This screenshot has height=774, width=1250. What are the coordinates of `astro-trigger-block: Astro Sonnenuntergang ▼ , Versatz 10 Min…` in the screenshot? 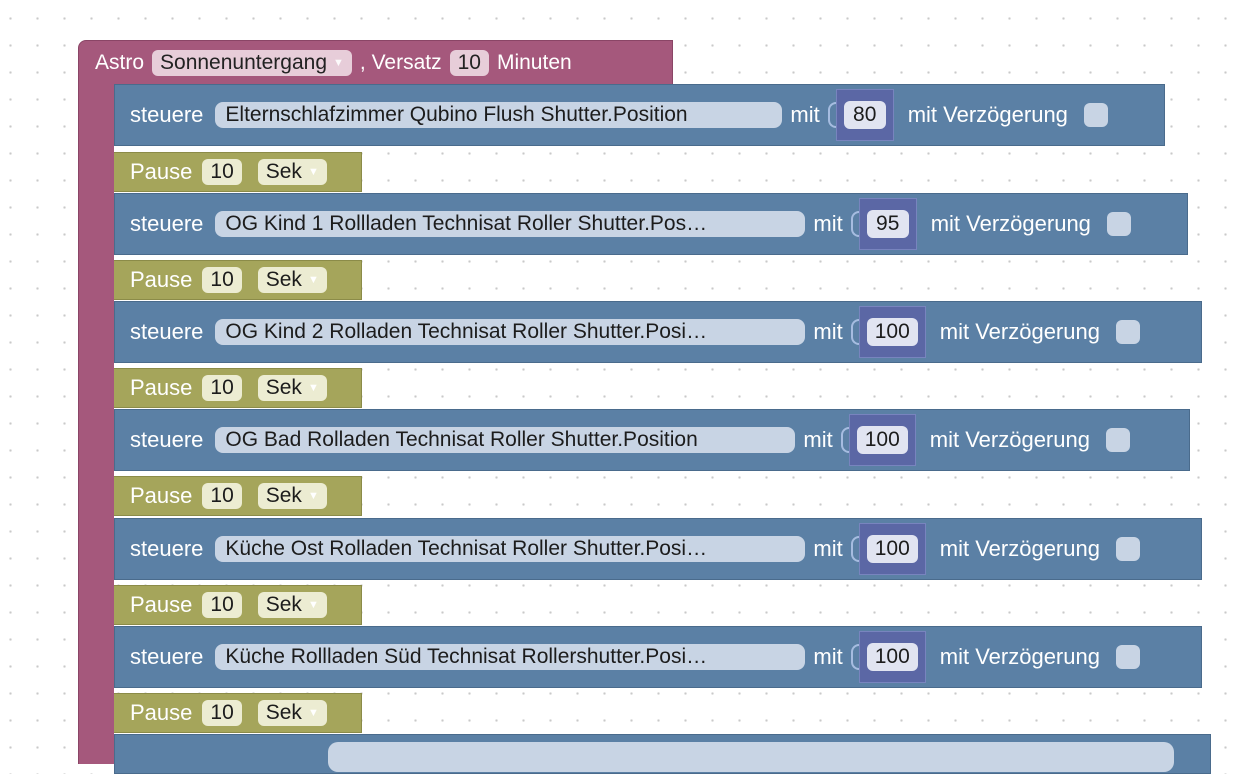 It's located at (375, 62).